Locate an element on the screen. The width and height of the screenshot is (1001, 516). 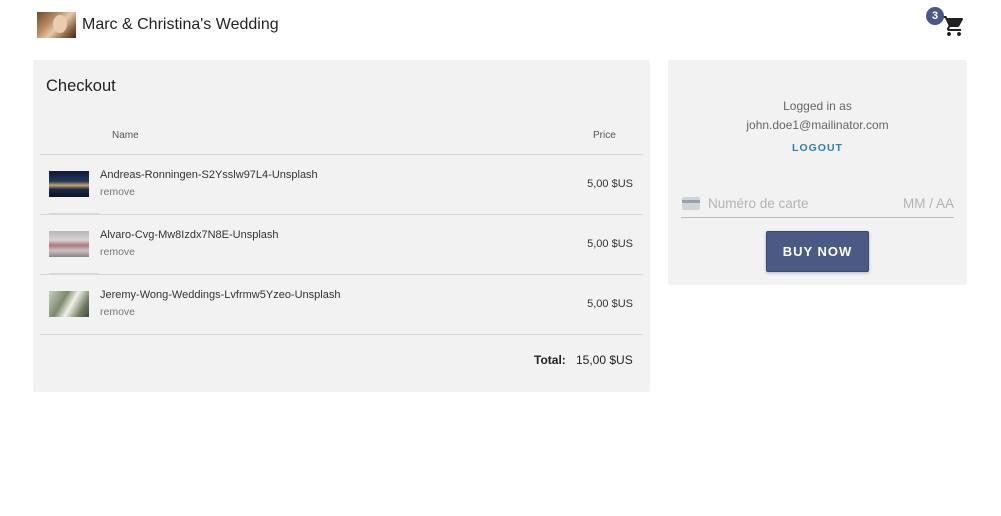
logout-button: LOGOUT is located at coordinates (817, 148).